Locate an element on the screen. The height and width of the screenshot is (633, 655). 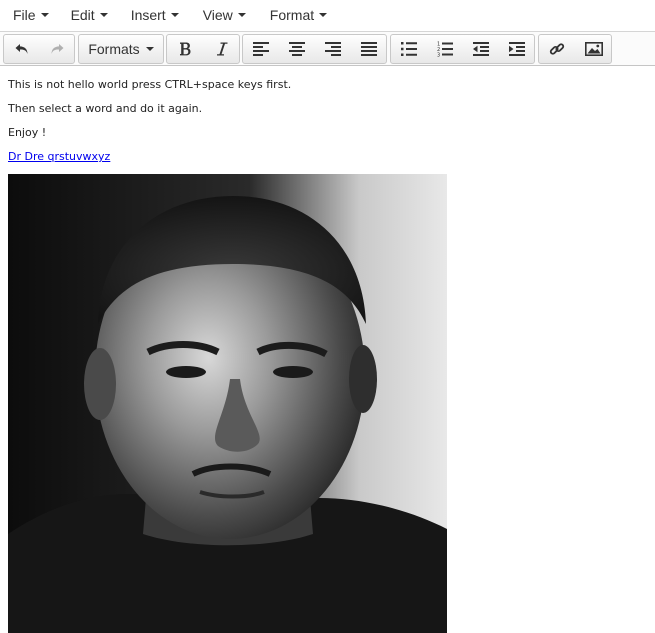
list-group: 123 is located at coordinates (462, 49).